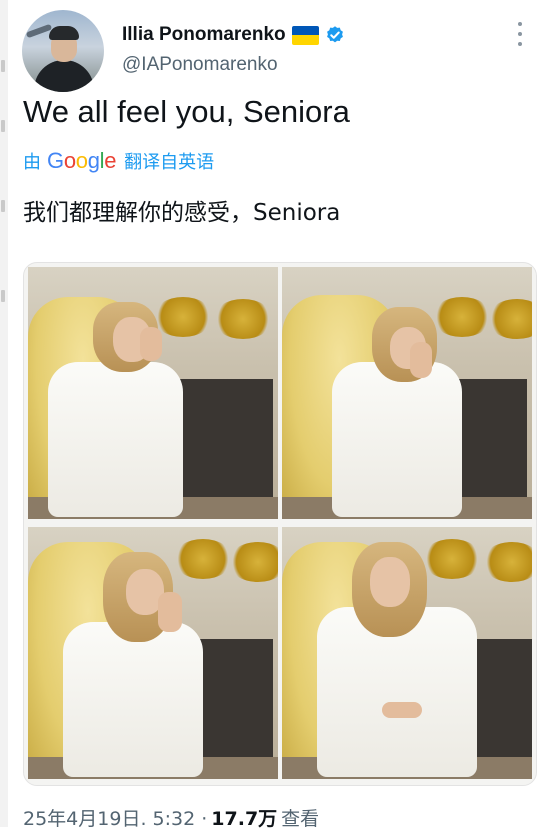 The image size is (549, 831). What do you see at coordinates (204, 35) in the screenshot?
I see `author-display-name: Illia Ponomarenko` at bounding box center [204, 35].